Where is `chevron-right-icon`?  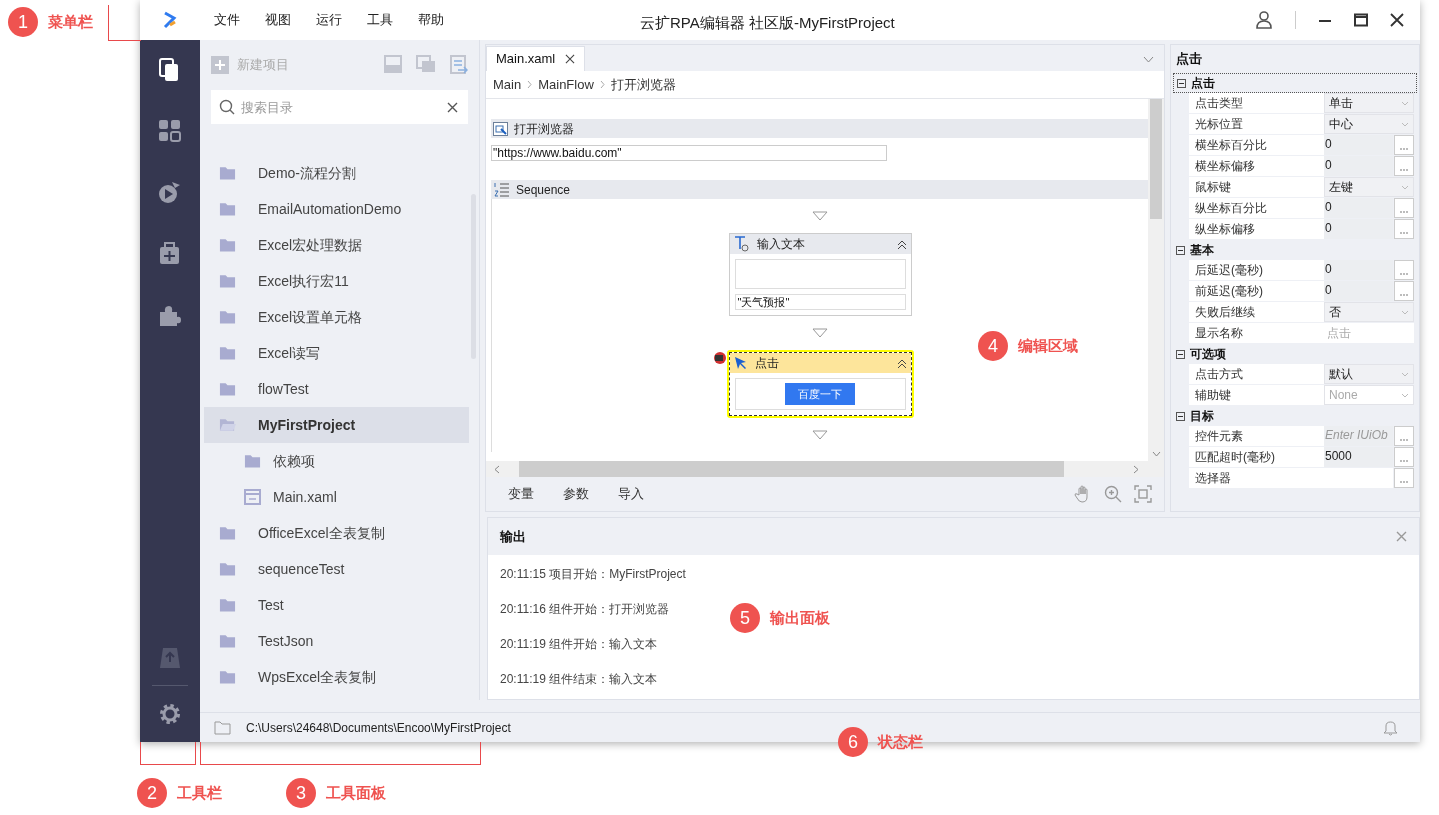 chevron-right-icon is located at coordinates (530, 84).